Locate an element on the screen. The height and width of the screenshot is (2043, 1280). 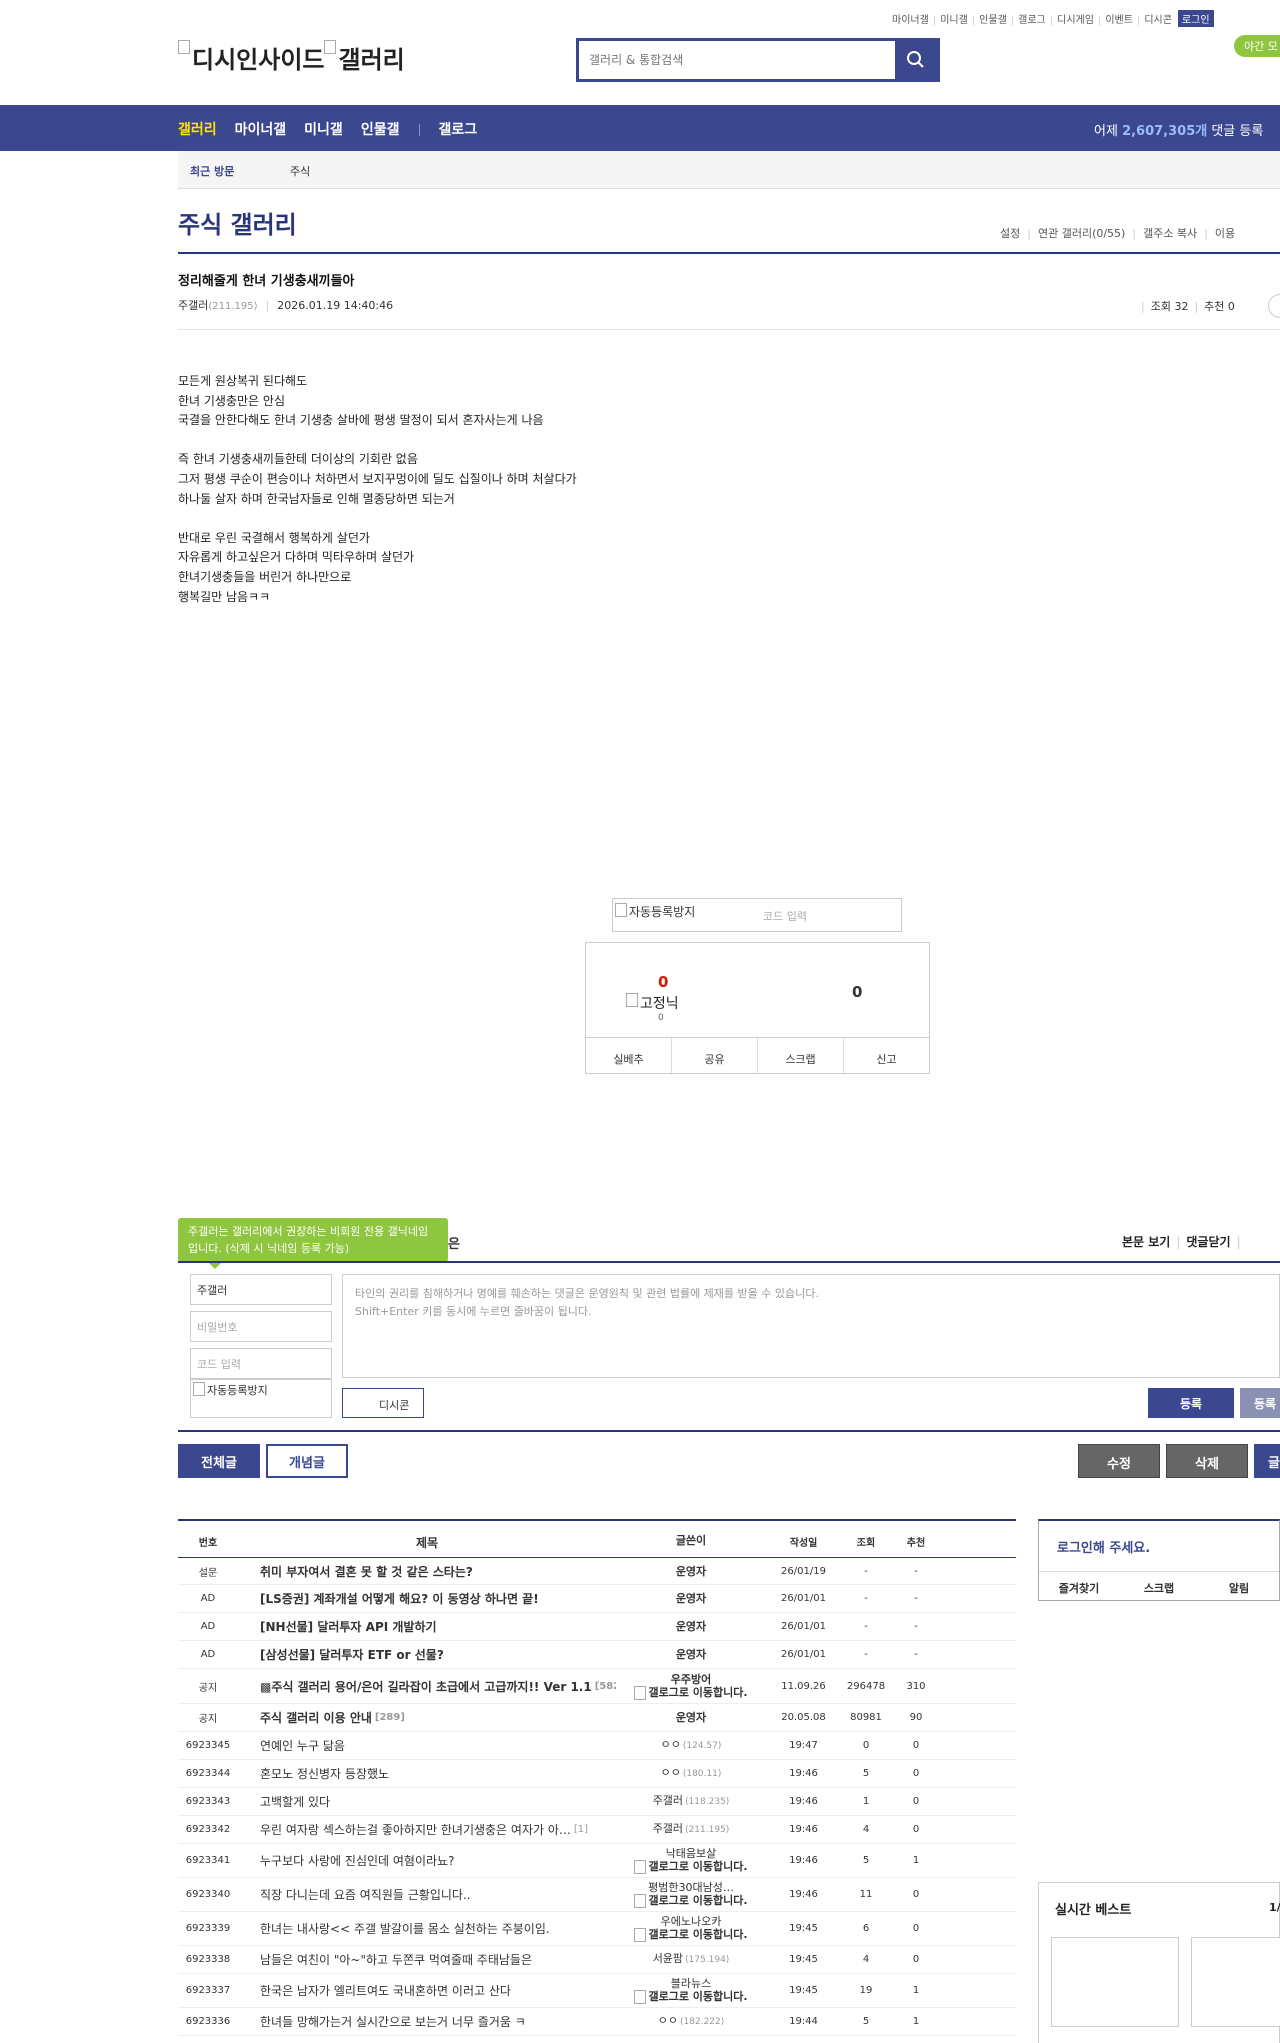
row-writer: ㅇㅇ (180.11) is located at coordinates (691, 1773).